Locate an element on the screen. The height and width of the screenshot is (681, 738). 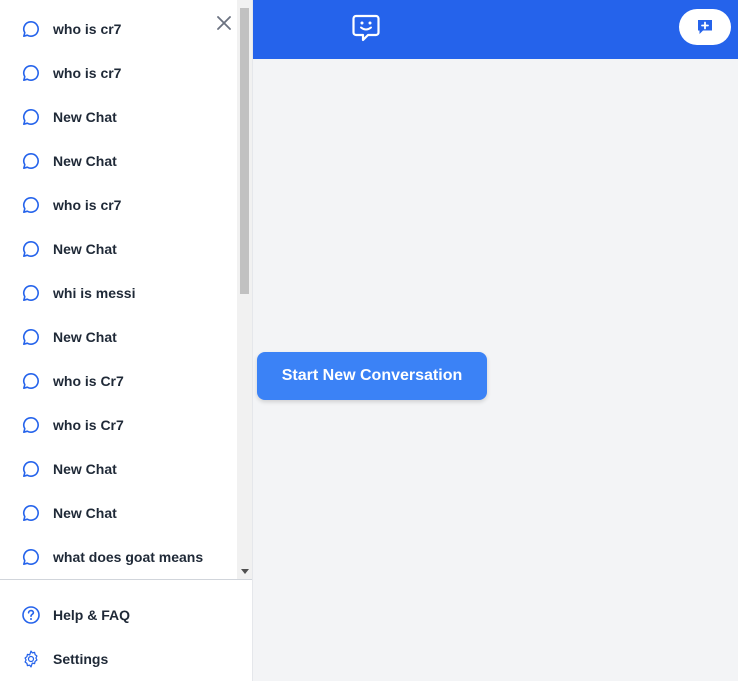
help-faq-label: Help & FAQ is located at coordinates (92, 615).